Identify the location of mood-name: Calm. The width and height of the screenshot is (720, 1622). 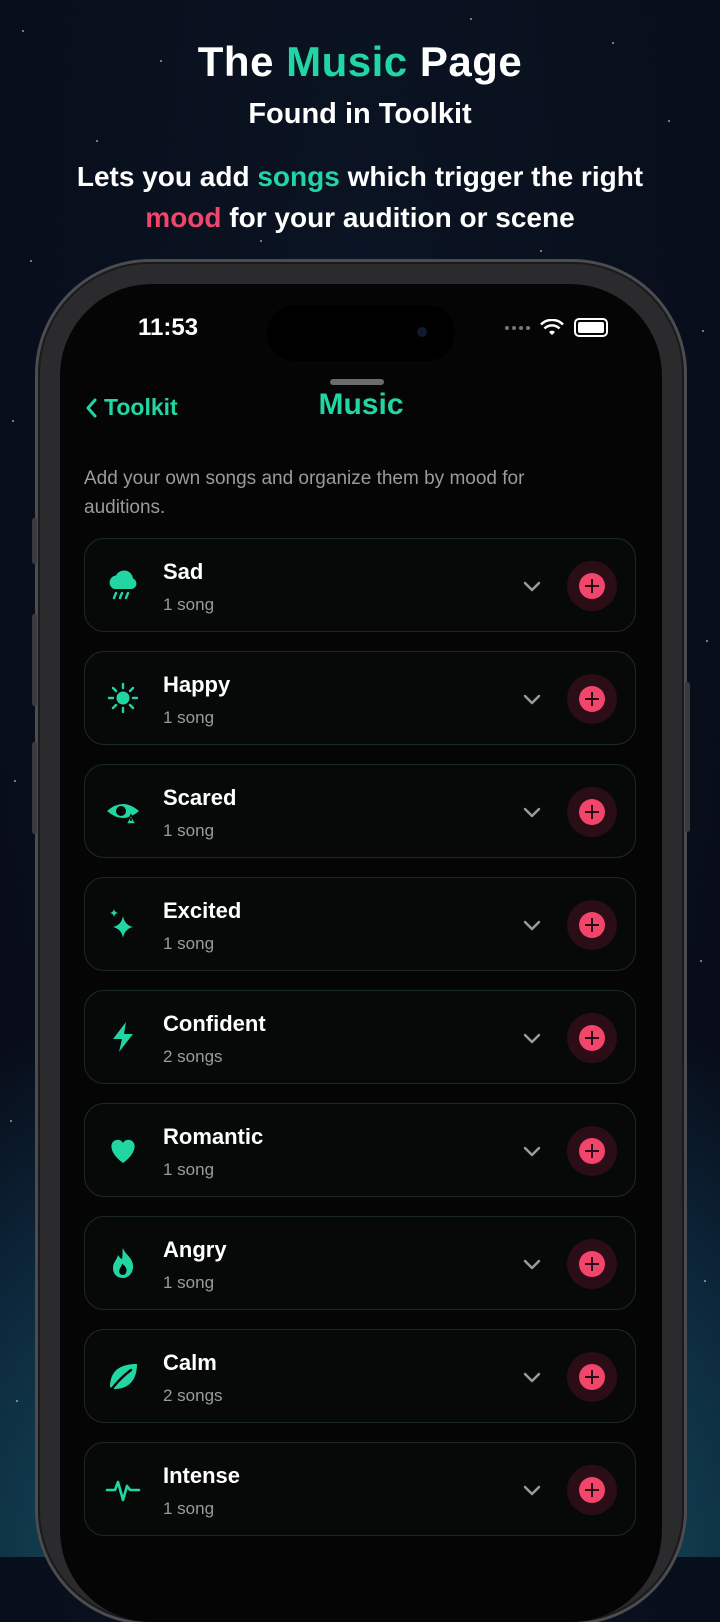
(190, 1362).